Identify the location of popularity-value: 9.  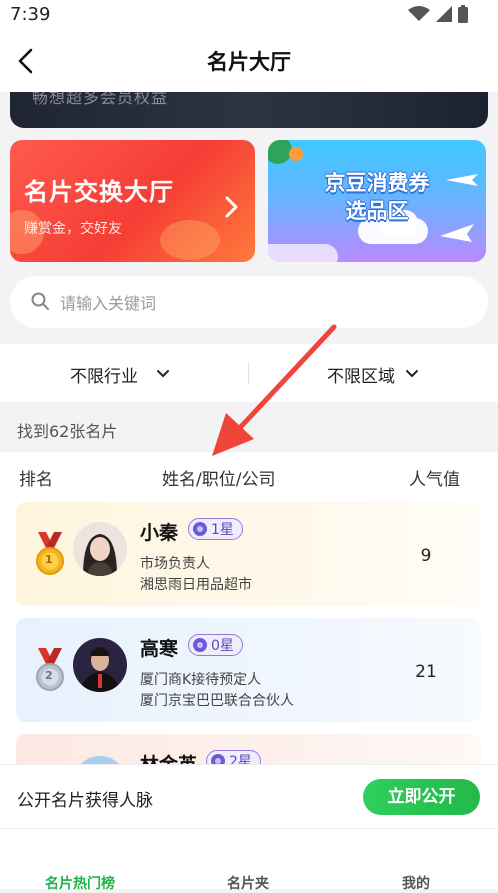
(426, 556).